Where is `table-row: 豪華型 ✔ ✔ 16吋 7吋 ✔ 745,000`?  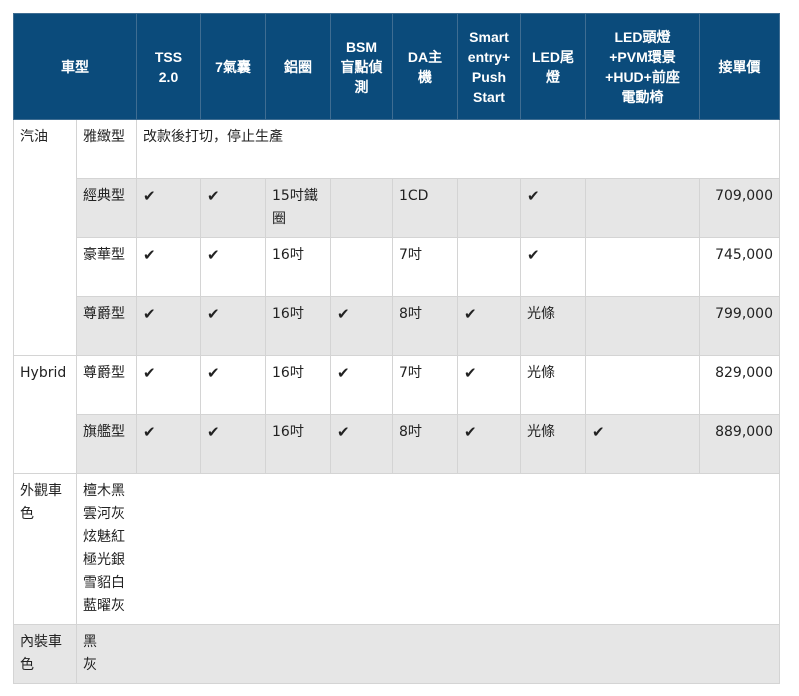 table-row: 豪華型 ✔ ✔ 16吋 7吋 ✔ 745,000 is located at coordinates (397, 267).